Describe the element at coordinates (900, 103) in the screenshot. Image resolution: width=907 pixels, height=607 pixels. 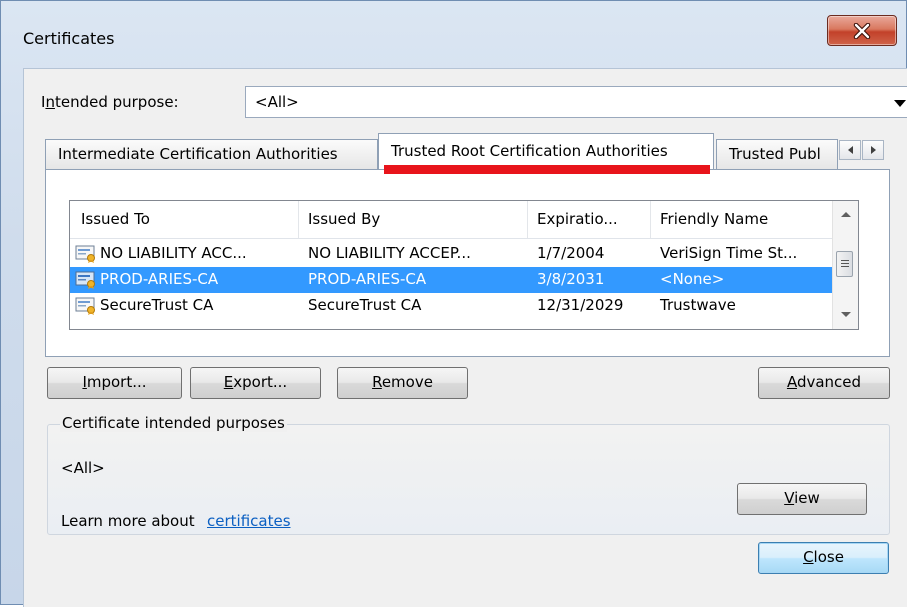
I see `chevron-down-icon` at that location.